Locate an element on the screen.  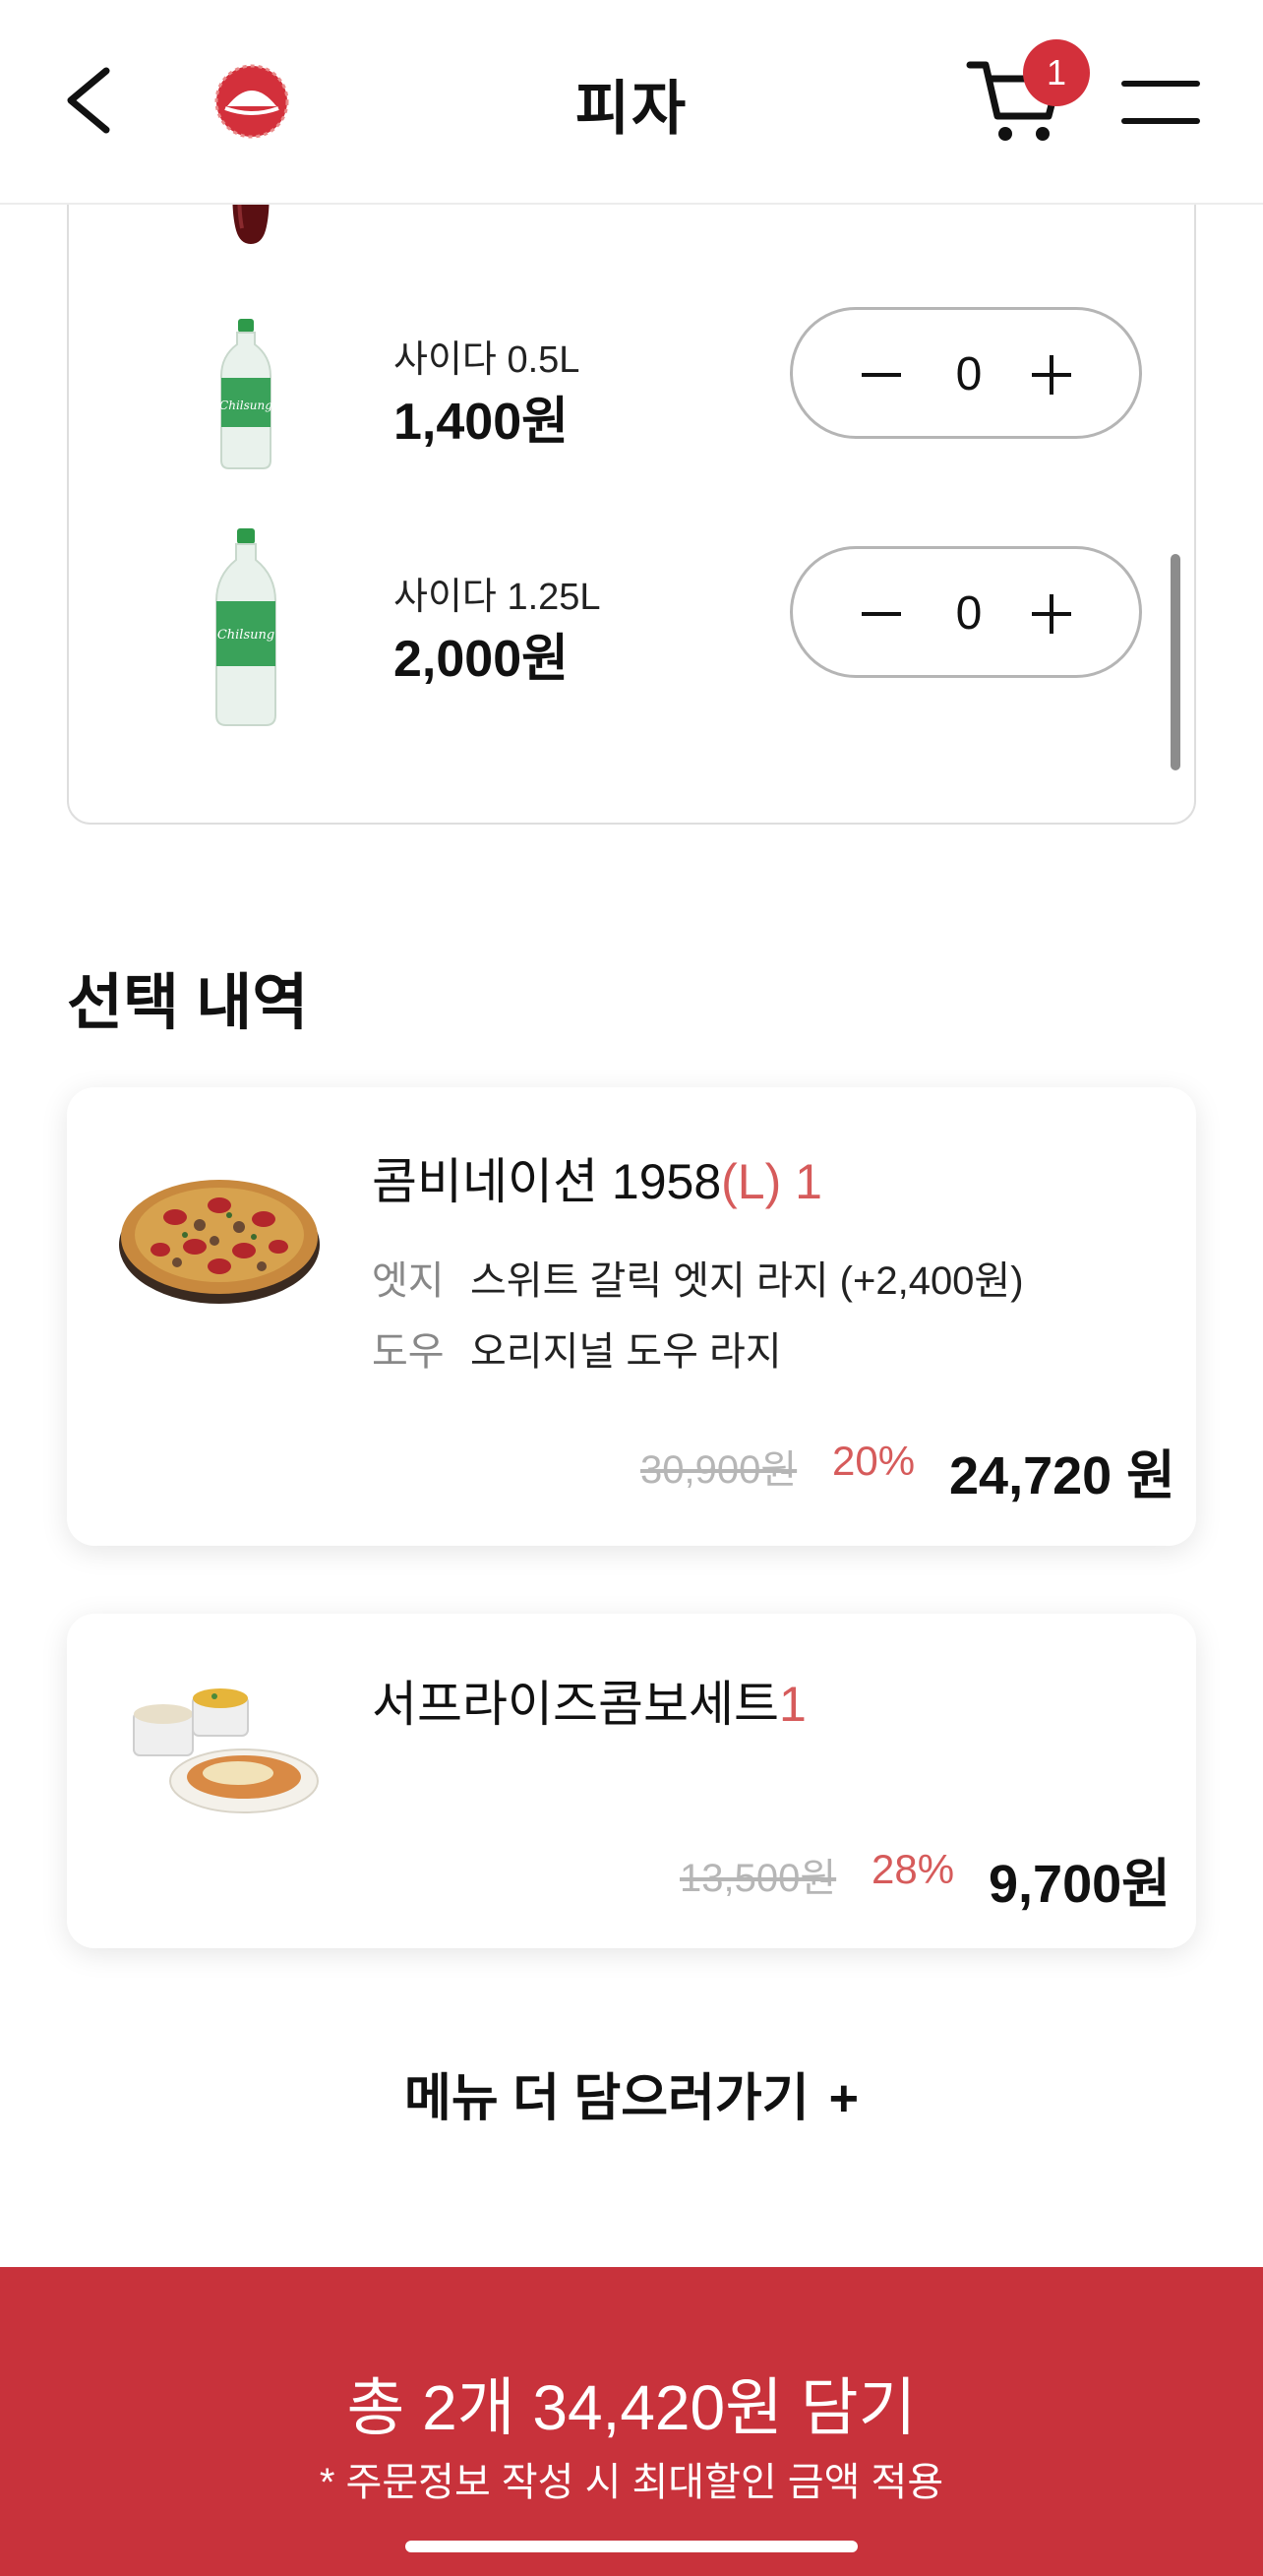
option-label: 엣지 is located at coordinates (409, 1281).